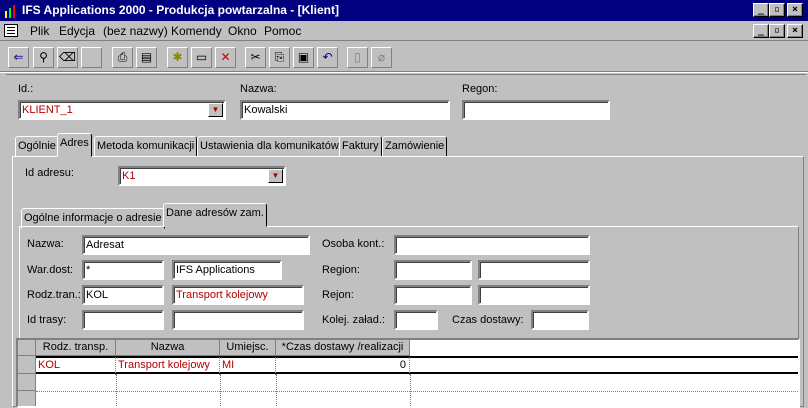 This screenshot has height=408, width=808. Describe the element at coordinates (488, 320) in the screenshot. I see `czas-dostawy-label: Czas dostawy:` at that location.